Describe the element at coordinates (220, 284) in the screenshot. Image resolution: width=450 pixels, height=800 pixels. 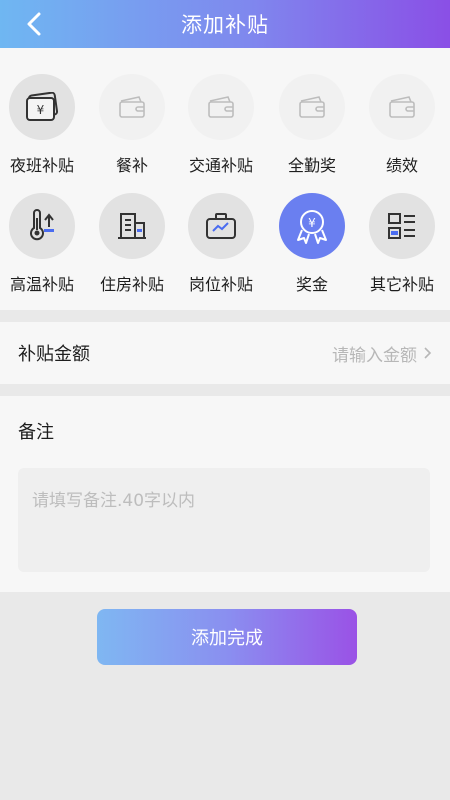
I see `allowance-label: 岗位补贴` at that location.